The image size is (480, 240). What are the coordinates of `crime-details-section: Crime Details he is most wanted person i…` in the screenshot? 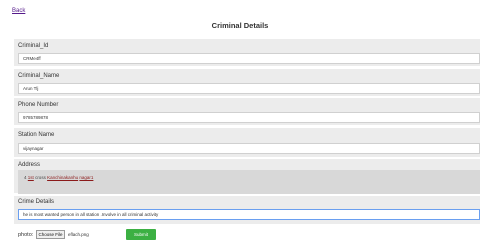 It's located at (247, 210).